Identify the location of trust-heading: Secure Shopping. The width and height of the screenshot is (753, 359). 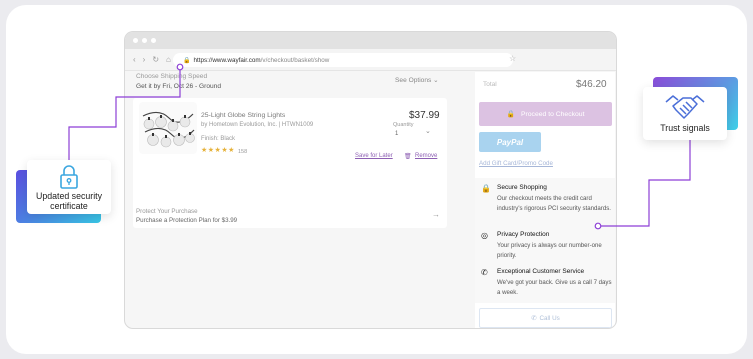
(522, 187).